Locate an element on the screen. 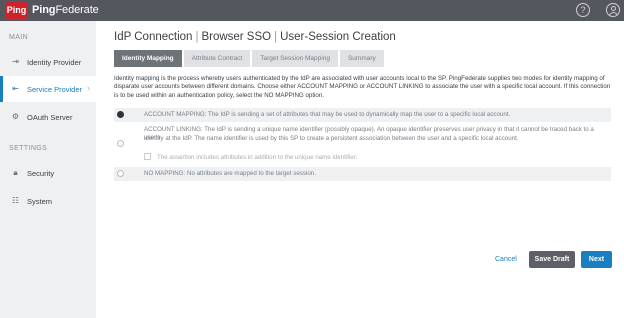 The height and width of the screenshot is (318, 624). sidebar-item-identity-provider: ⇥ Identity Provider is located at coordinates (48, 62).